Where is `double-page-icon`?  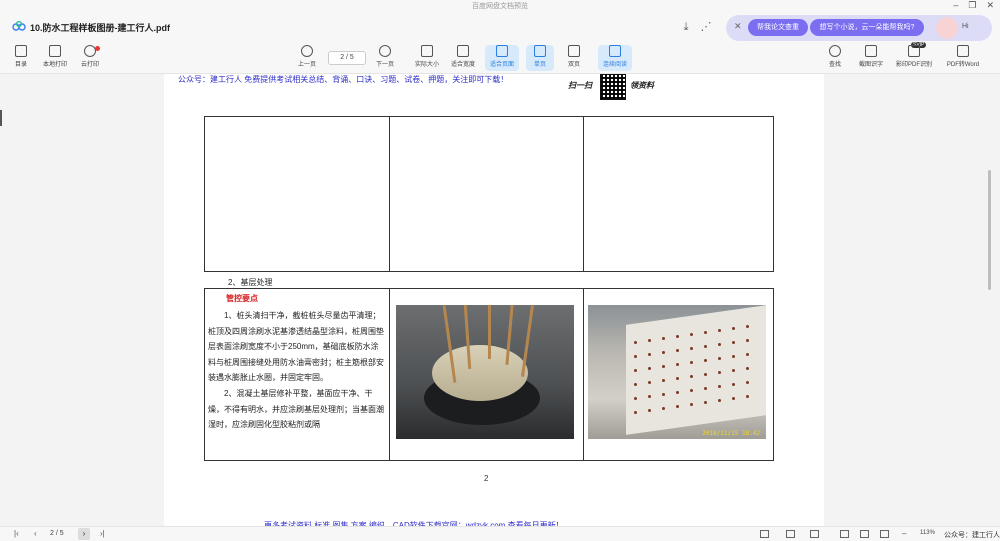 double-page-icon is located at coordinates (574, 51).